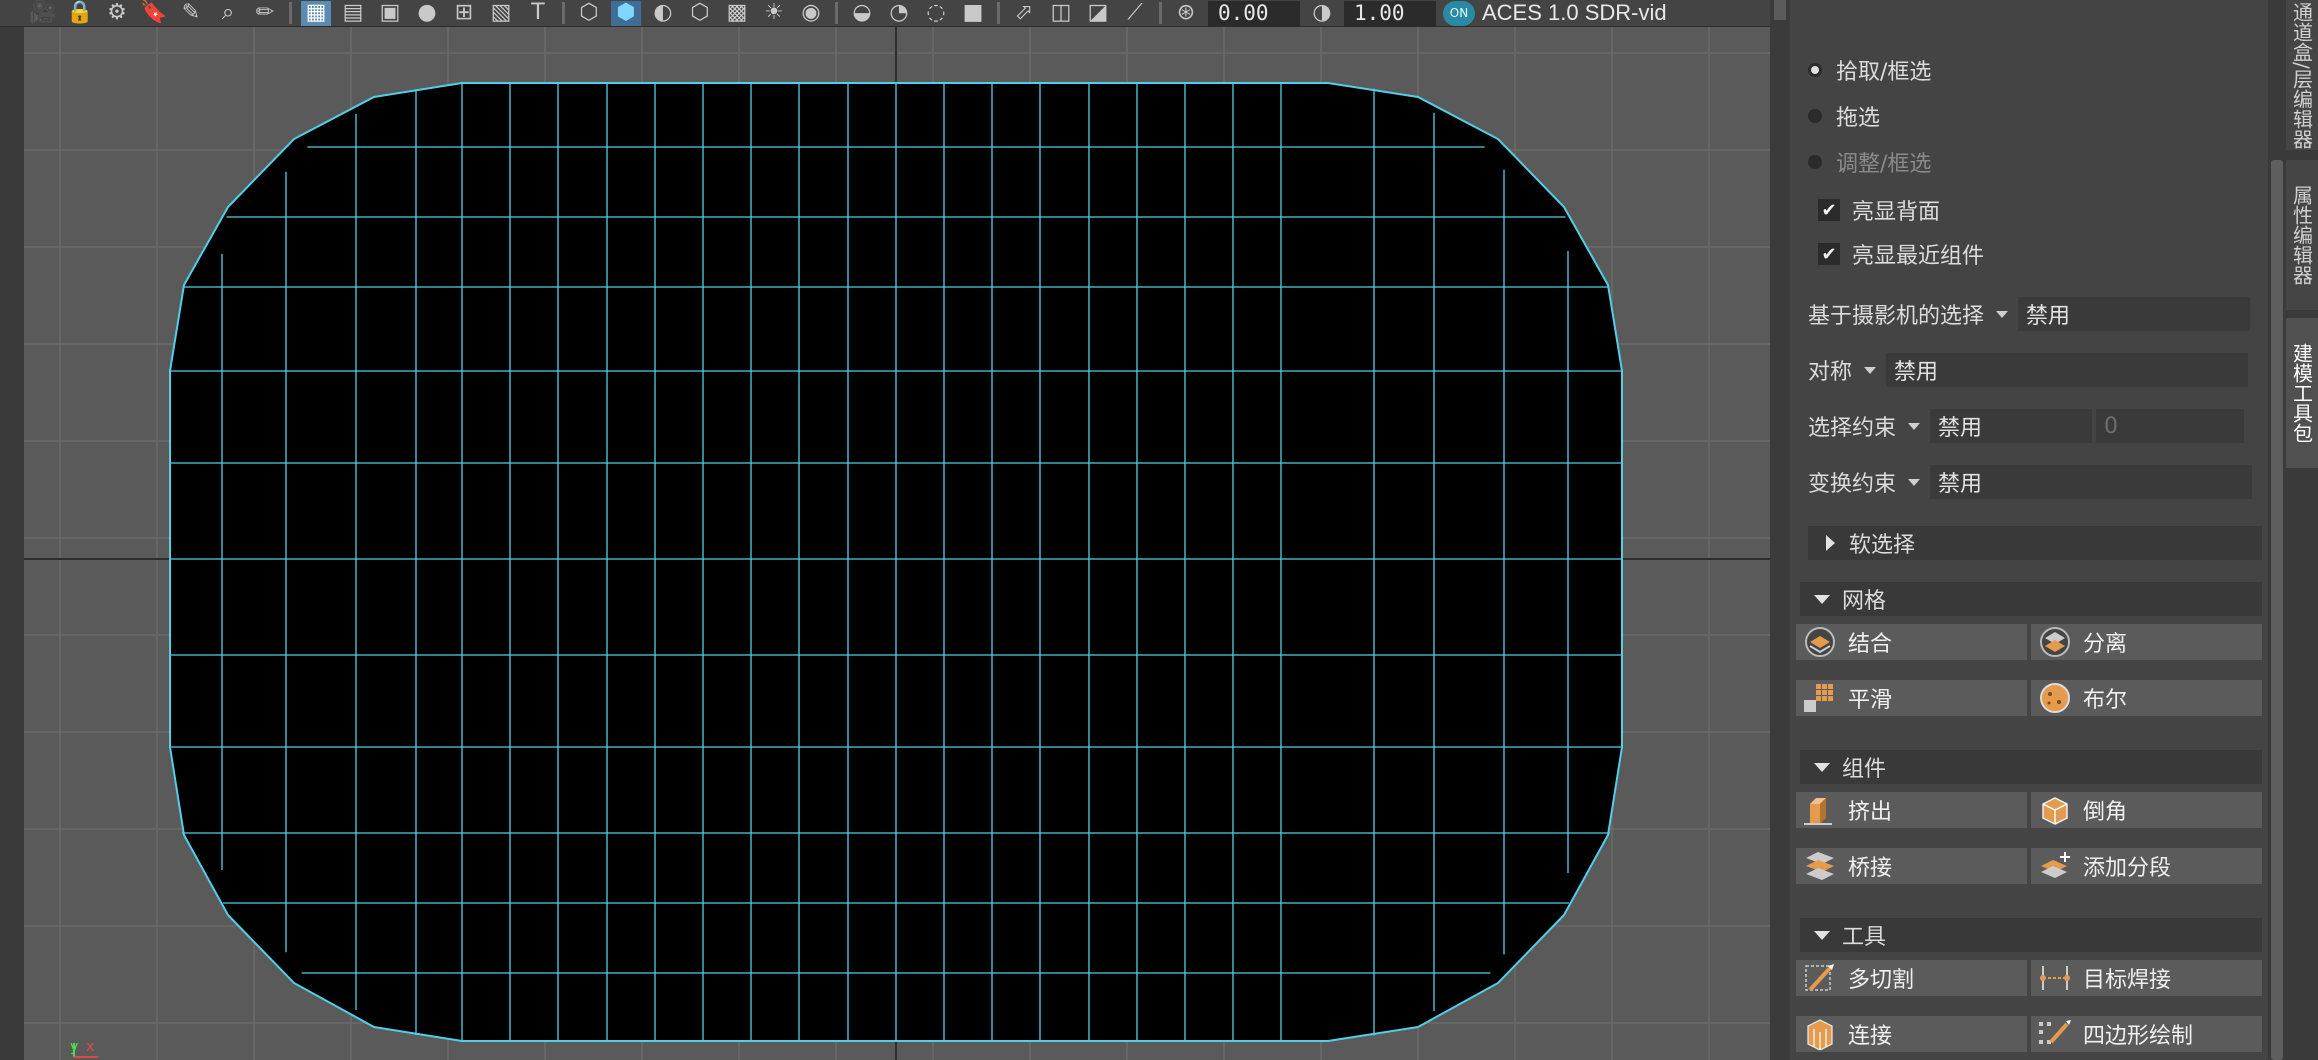  Describe the element at coordinates (43, 13) in the screenshot. I see `camera-icon: 🎥` at that location.